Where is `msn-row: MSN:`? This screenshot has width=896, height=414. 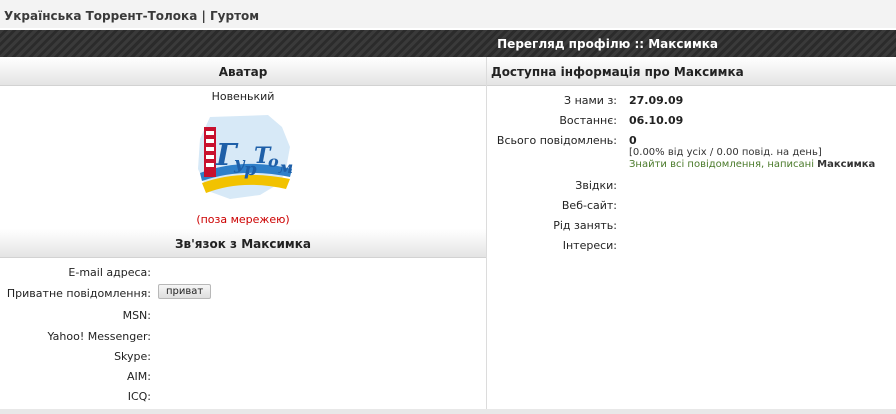 msn-row: MSN: is located at coordinates (243, 315).